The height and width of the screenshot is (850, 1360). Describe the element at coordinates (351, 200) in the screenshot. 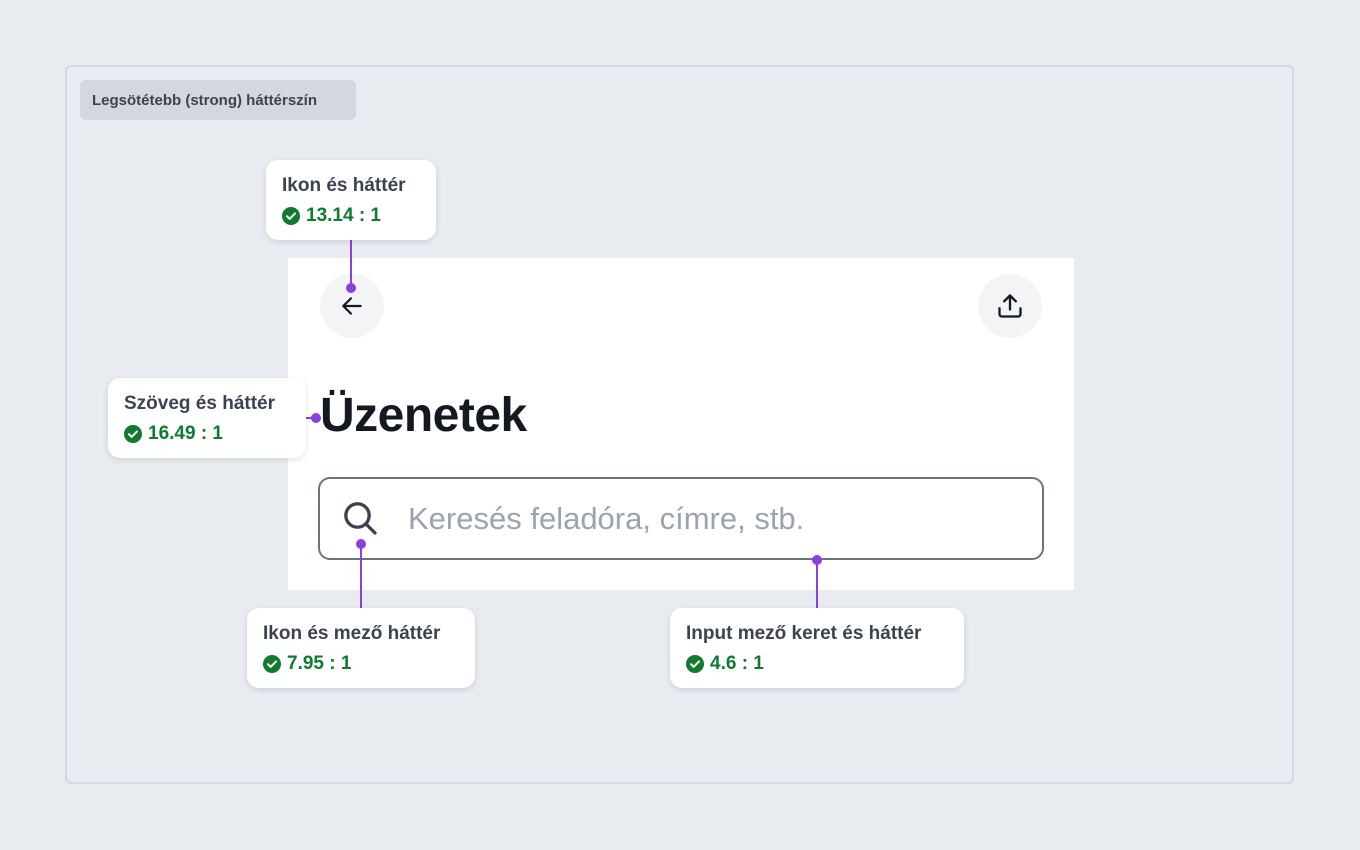

I see `contrast-callout-icon-background: Ikon és háttér 13.14 : 1` at that location.